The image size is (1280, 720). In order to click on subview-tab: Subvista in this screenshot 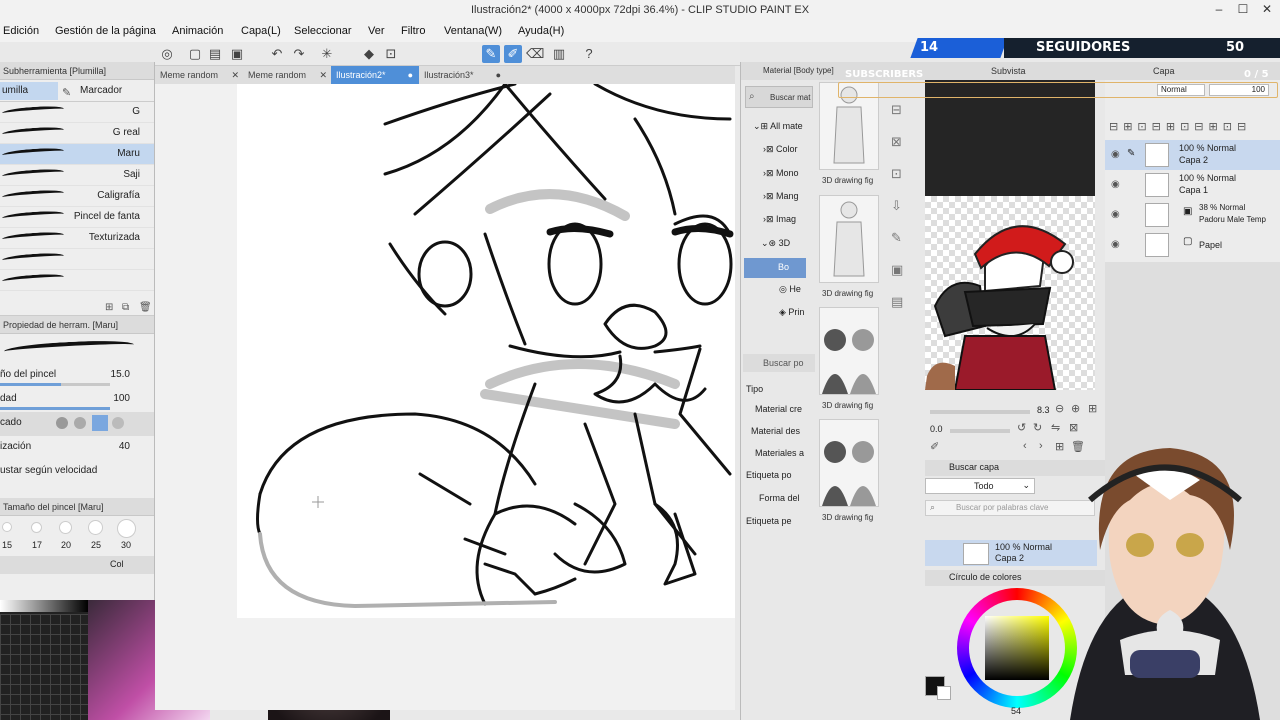, I will do `click(1015, 71)`.